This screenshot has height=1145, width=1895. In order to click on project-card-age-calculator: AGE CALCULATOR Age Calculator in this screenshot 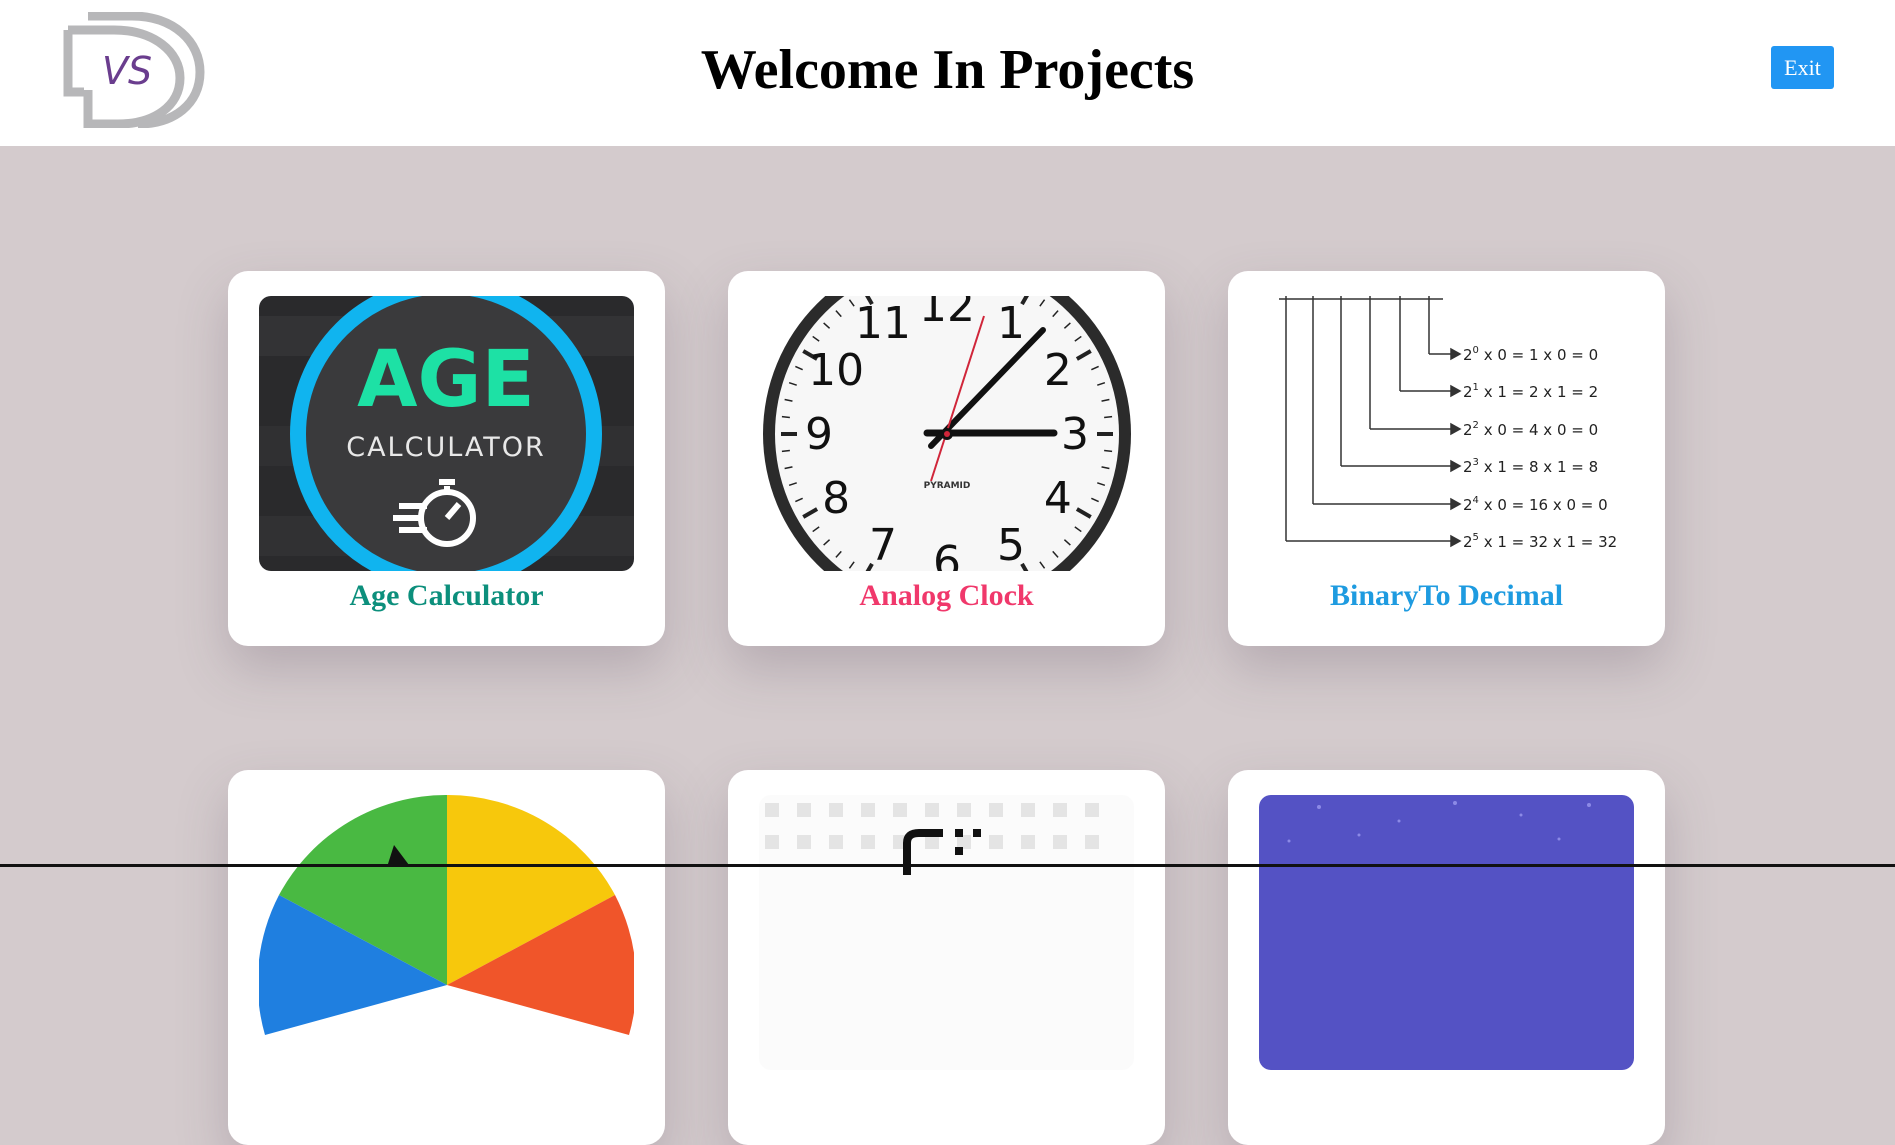, I will do `click(446, 458)`.